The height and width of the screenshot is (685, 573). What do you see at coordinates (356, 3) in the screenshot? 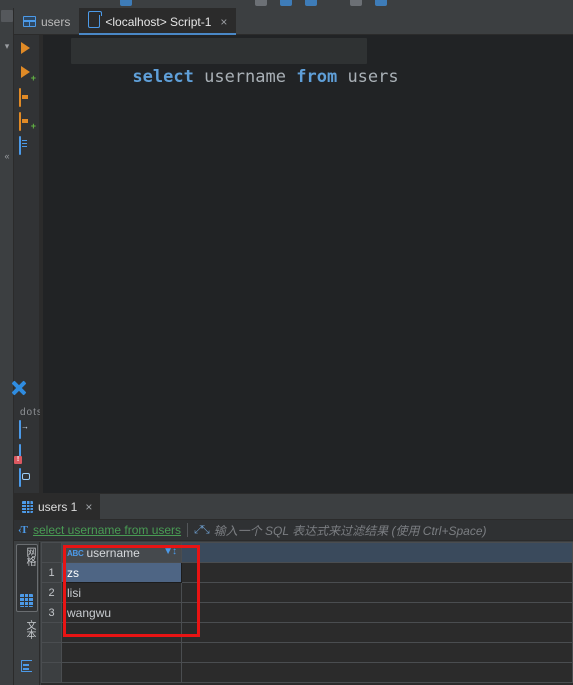
I see `extra-icon` at bounding box center [356, 3].